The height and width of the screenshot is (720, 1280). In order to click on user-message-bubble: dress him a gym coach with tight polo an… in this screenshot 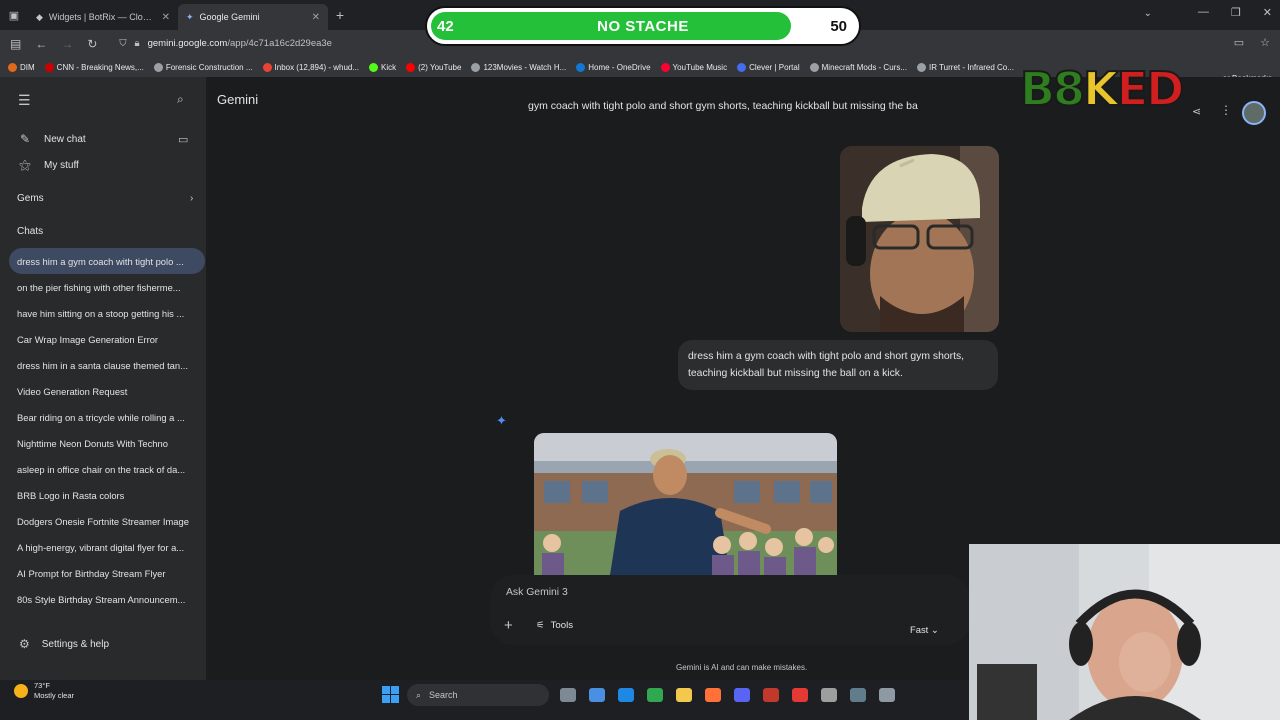, I will do `click(838, 365)`.